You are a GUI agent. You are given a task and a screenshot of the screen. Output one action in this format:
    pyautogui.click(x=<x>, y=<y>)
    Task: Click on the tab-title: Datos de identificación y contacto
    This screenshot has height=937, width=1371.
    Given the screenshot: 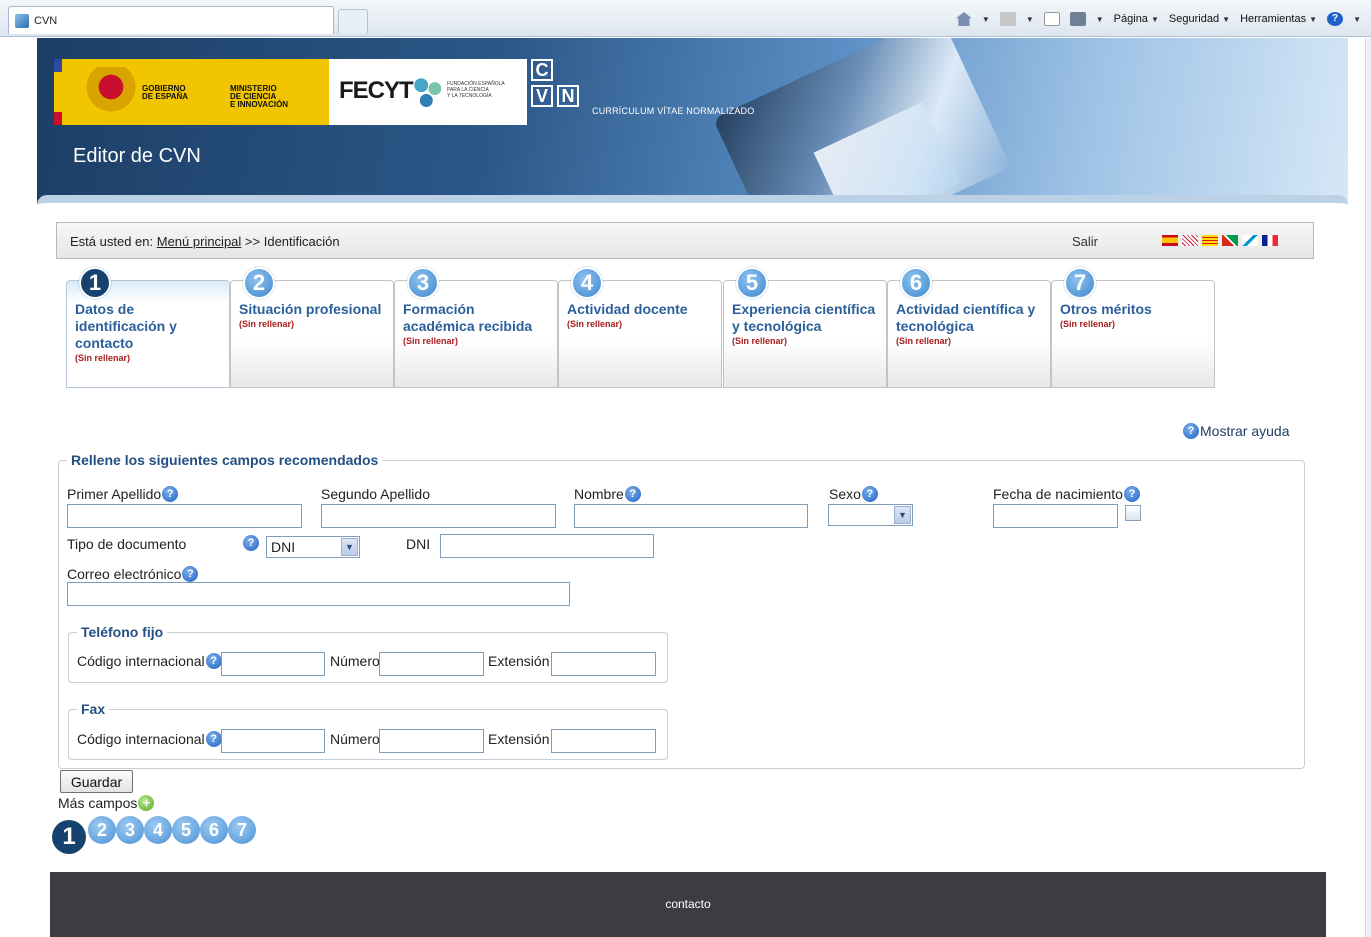 What is the action you would take?
    pyautogui.click(x=126, y=326)
    